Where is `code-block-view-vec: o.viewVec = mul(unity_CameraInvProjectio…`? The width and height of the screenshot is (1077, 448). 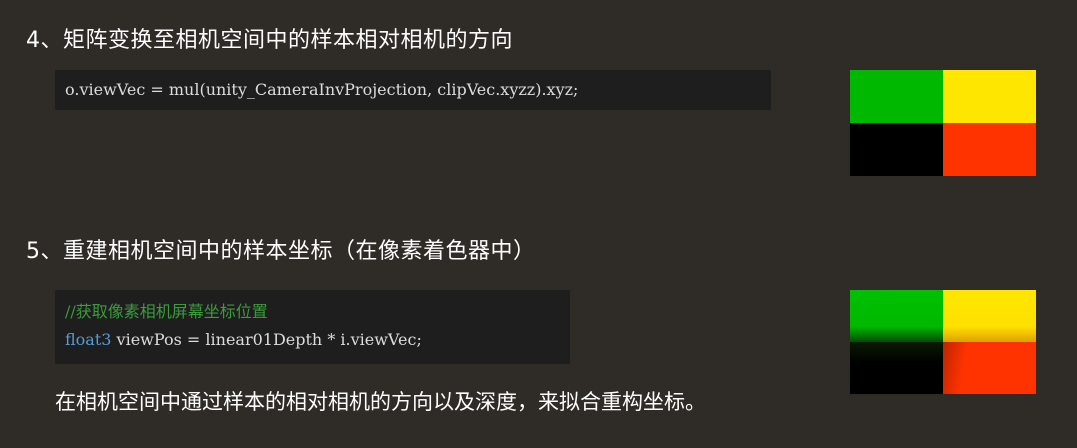 code-block-view-vec: o.viewVec = mul(unity_CameraInvProjectio… is located at coordinates (413, 90).